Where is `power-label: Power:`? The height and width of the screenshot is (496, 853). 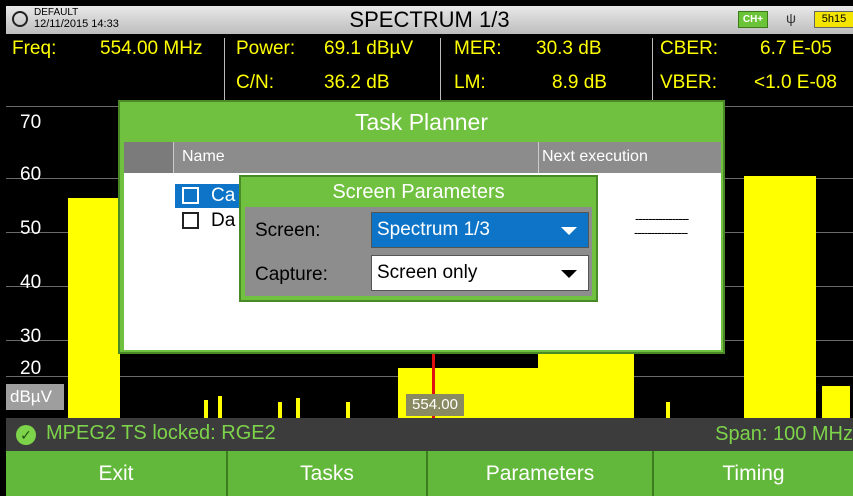
power-label: Power: is located at coordinates (266, 48).